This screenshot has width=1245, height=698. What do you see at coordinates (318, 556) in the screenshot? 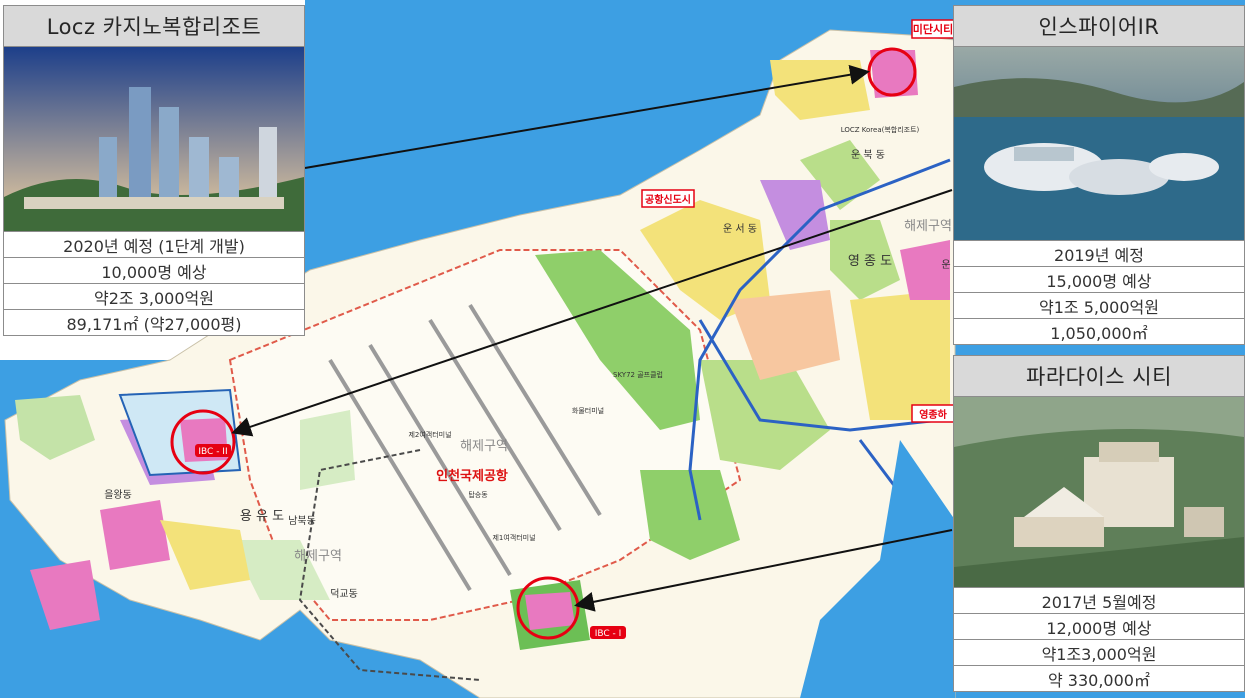
I see `haeje-south-label: 해제구역` at bounding box center [318, 556].